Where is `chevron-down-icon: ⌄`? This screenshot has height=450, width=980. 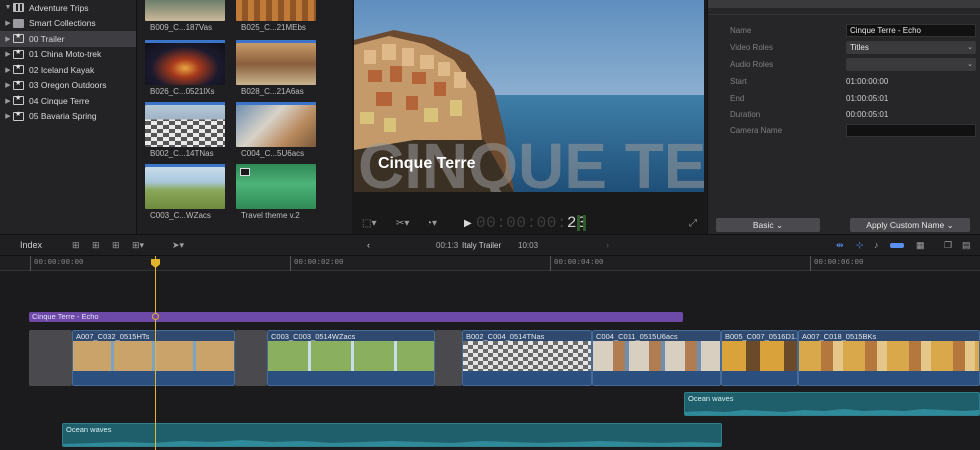 chevron-down-icon: ⌄ is located at coordinates (970, 64).